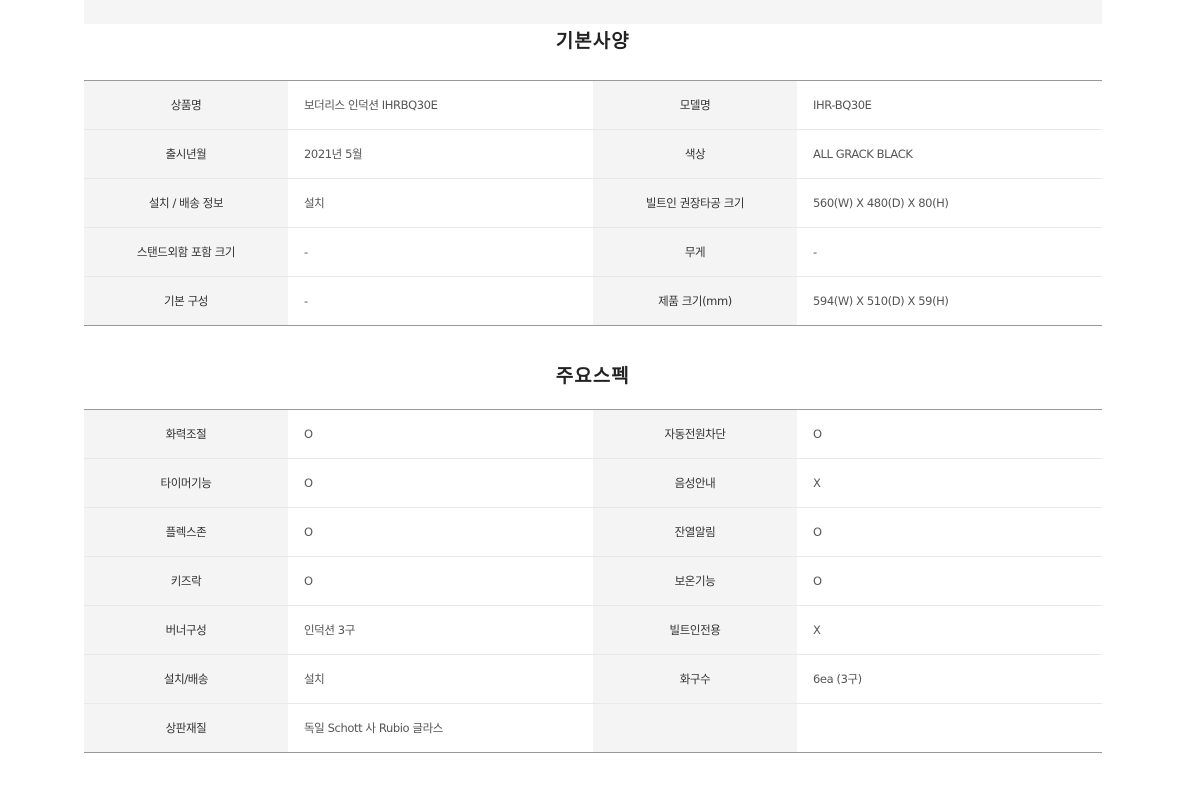 The width and height of the screenshot is (1200, 797). Describe the element at coordinates (695, 728) in the screenshot. I see `spec-label` at that location.